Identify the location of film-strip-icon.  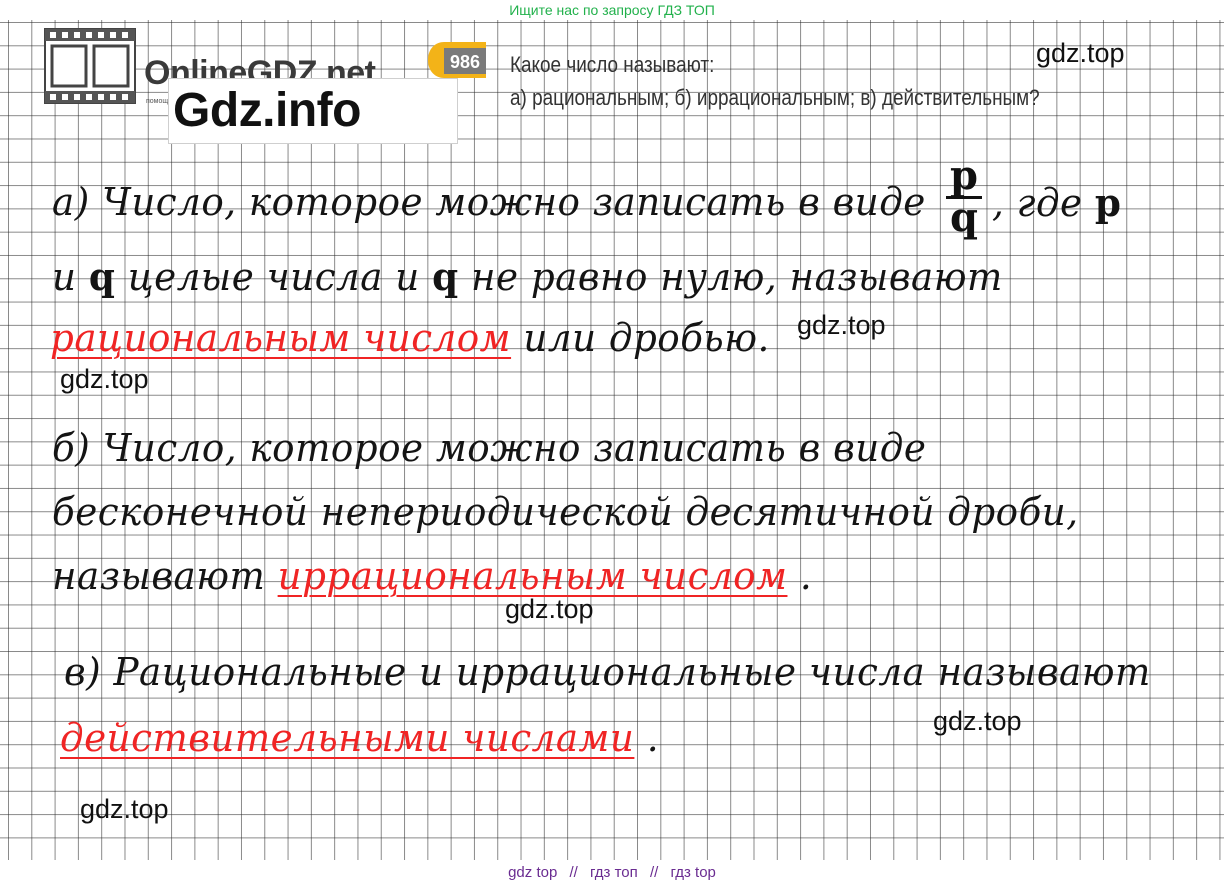
(90, 66).